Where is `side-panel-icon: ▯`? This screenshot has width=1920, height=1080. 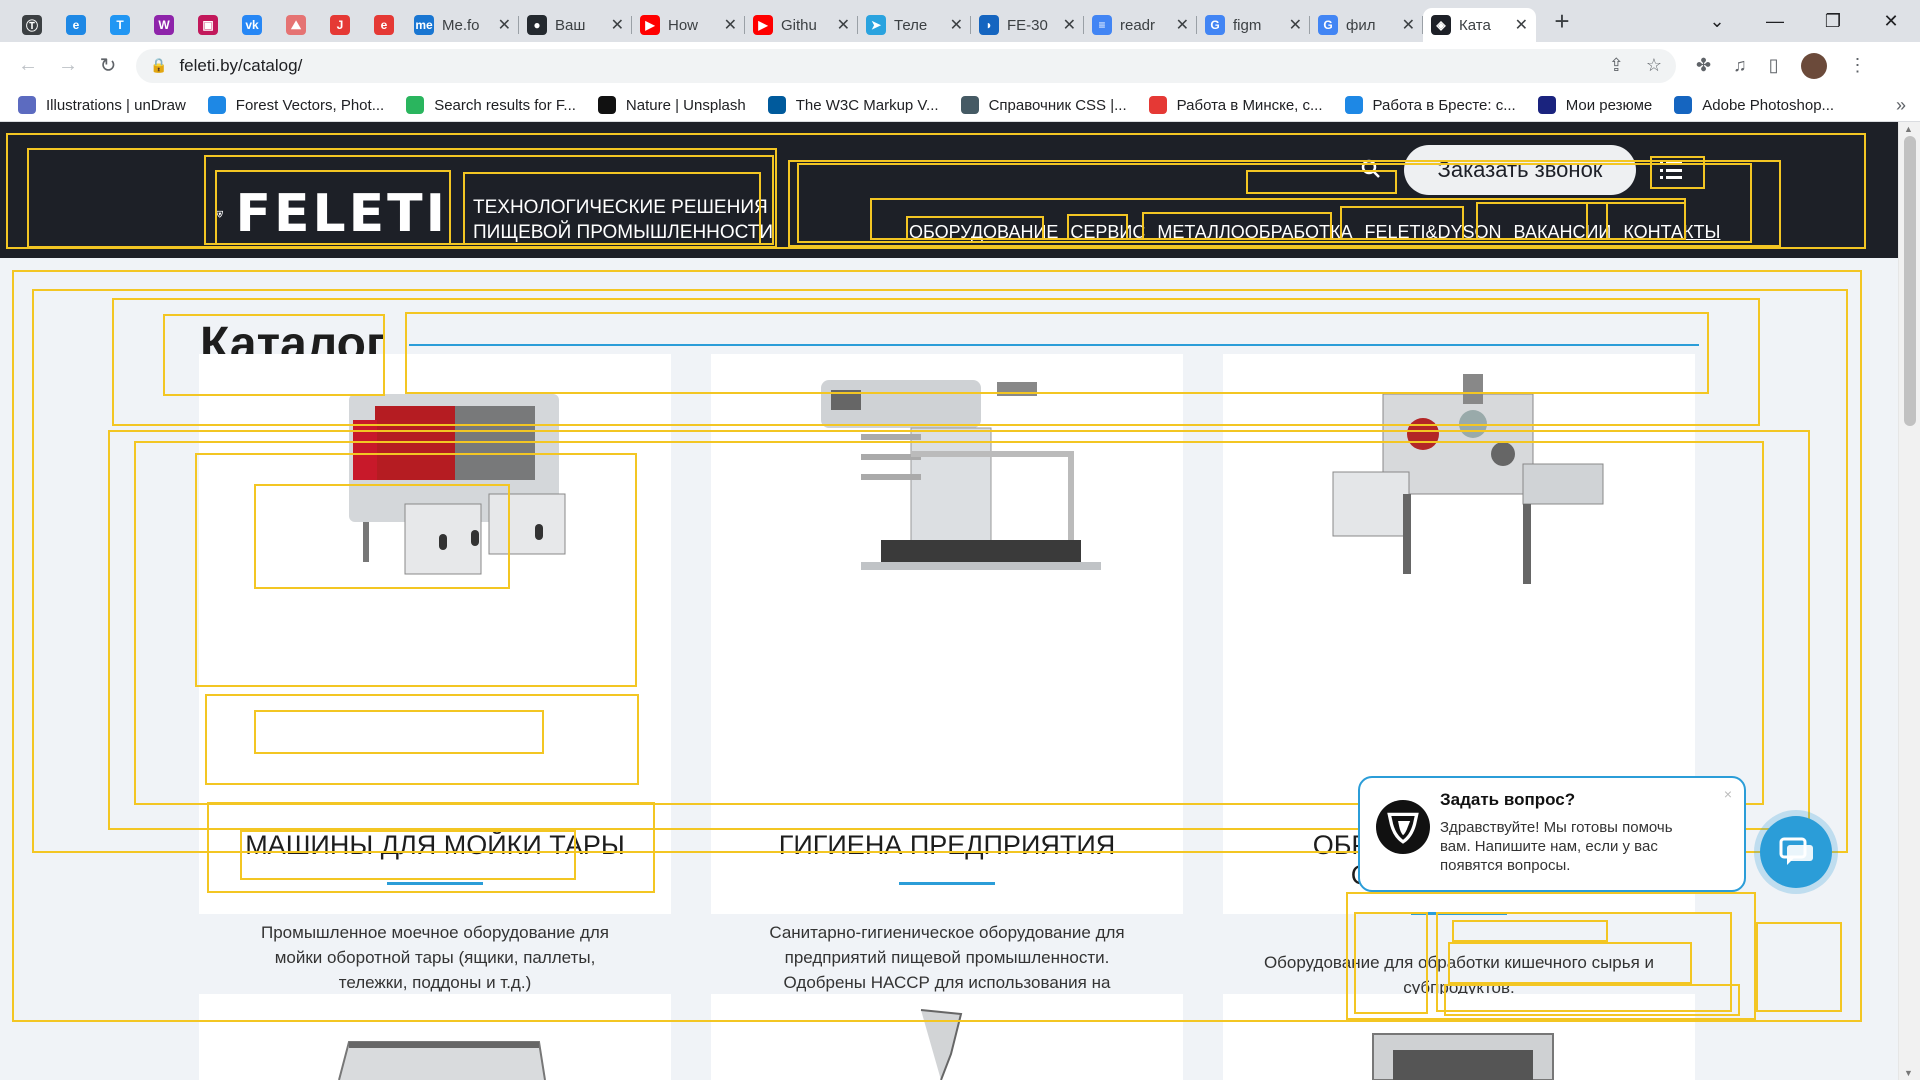
side-panel-icon: ▯ is located at coordinates (1774, 65).